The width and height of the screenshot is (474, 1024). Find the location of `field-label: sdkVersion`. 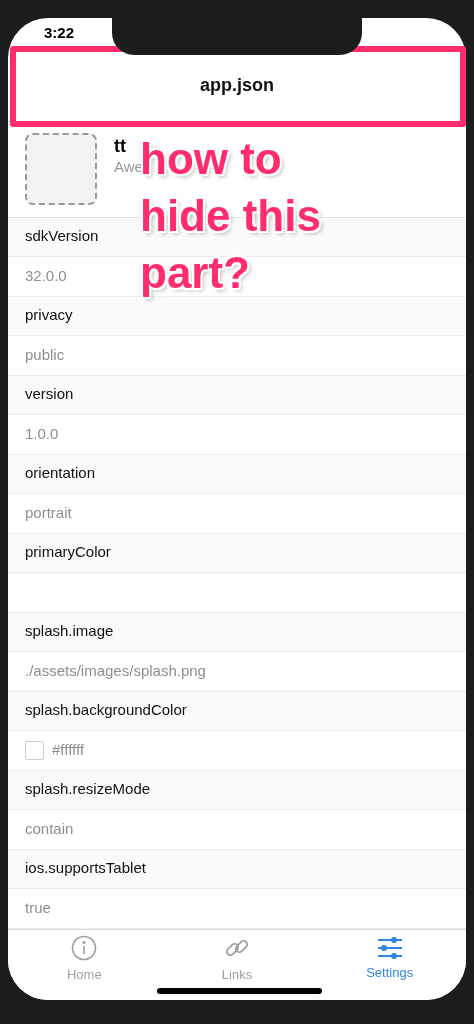

field-label: sdkVersion is located at coordinates (62, 236).